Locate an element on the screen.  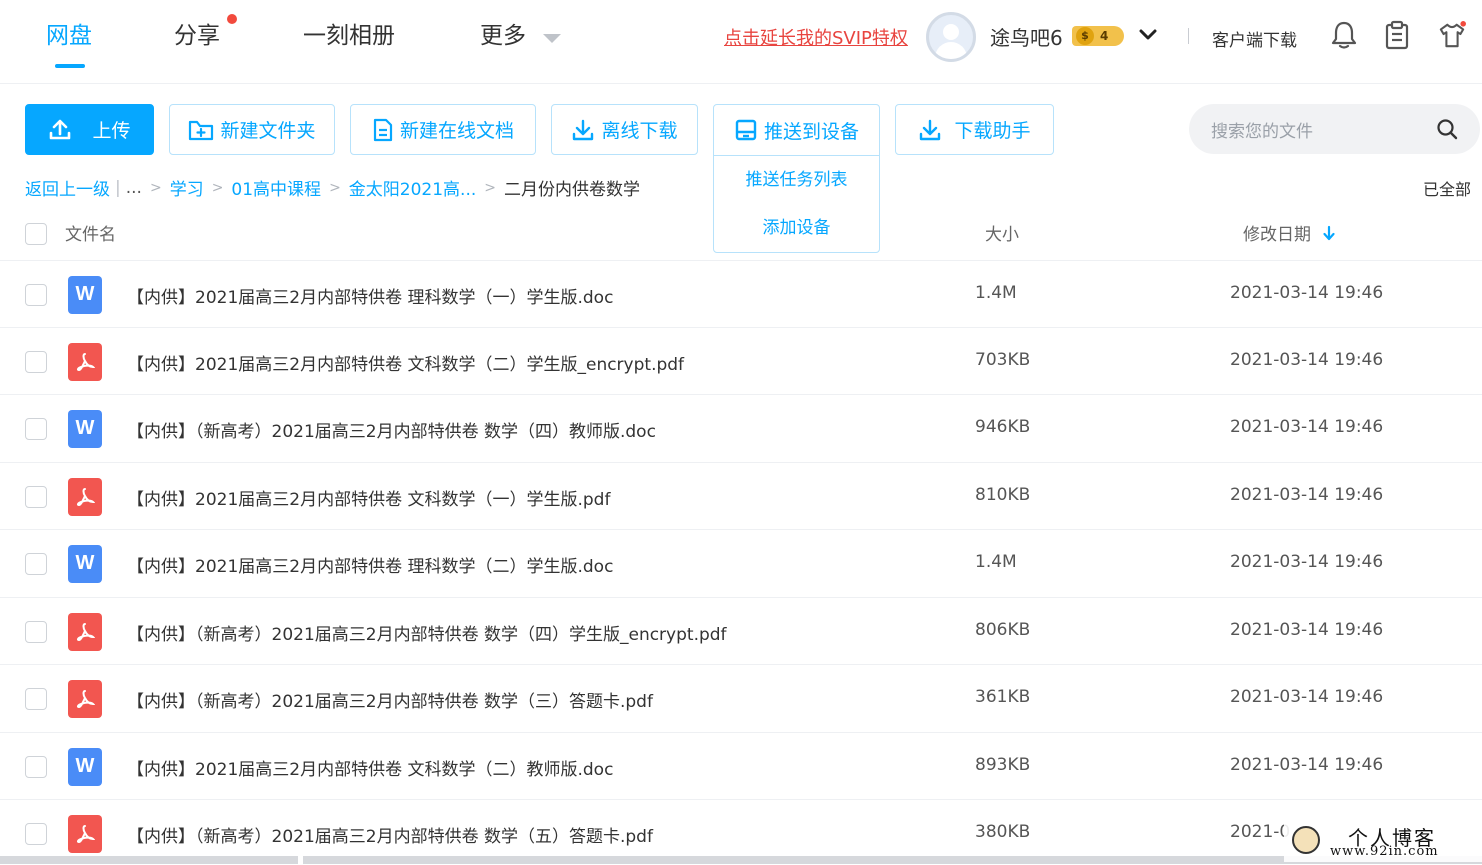
watermark-url: www.92in.com is located at coordinates (1384, 851).